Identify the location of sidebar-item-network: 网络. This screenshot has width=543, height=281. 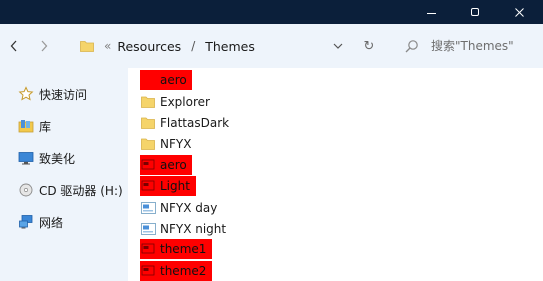
(40, 222).